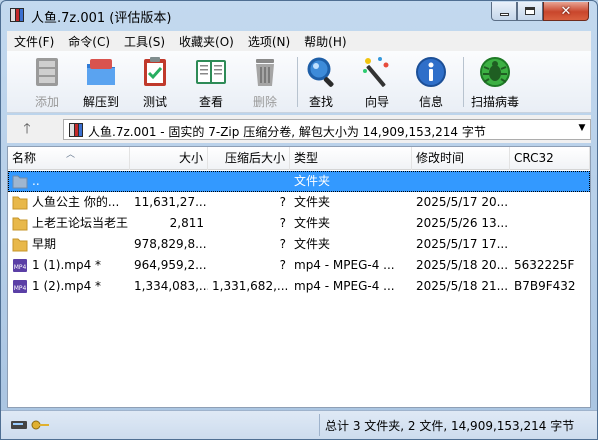 Image resolution: width=598 pixels, height=440 pixels. I want to click on close-button: ✕, so click(566, 11).